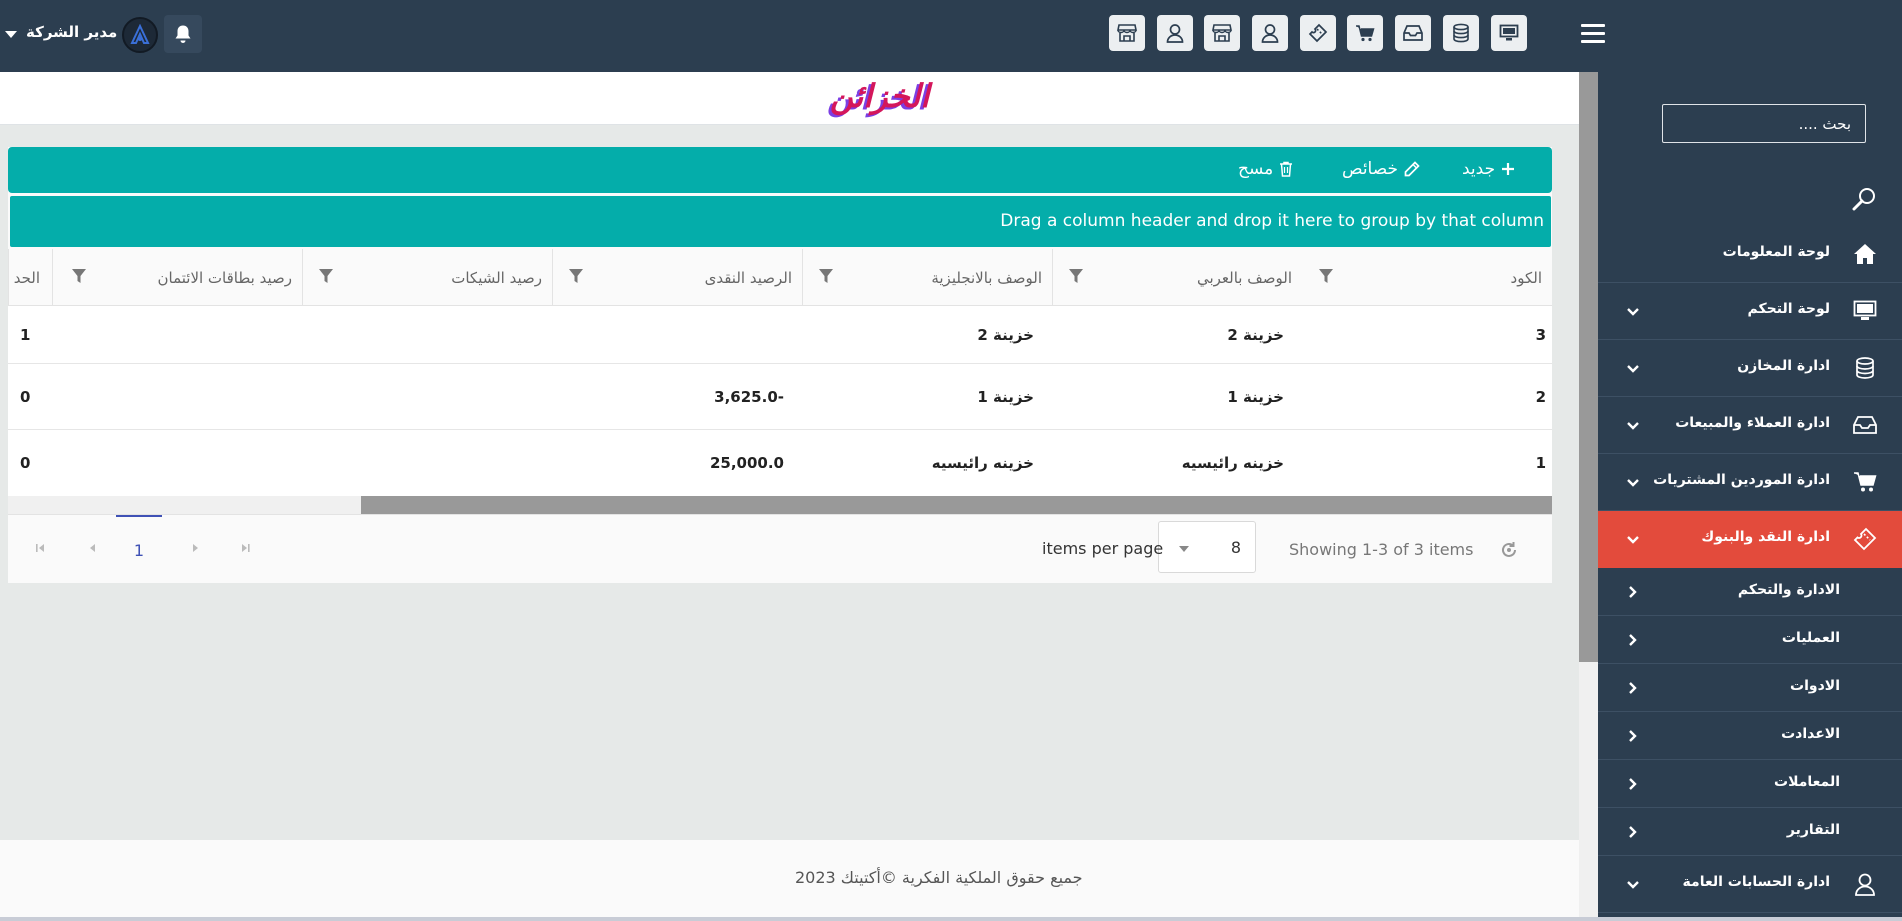  What do you see at coordinates (93, 548) in the screenshot?
I see `previous-page-icon` at bounding box center [93, 548].